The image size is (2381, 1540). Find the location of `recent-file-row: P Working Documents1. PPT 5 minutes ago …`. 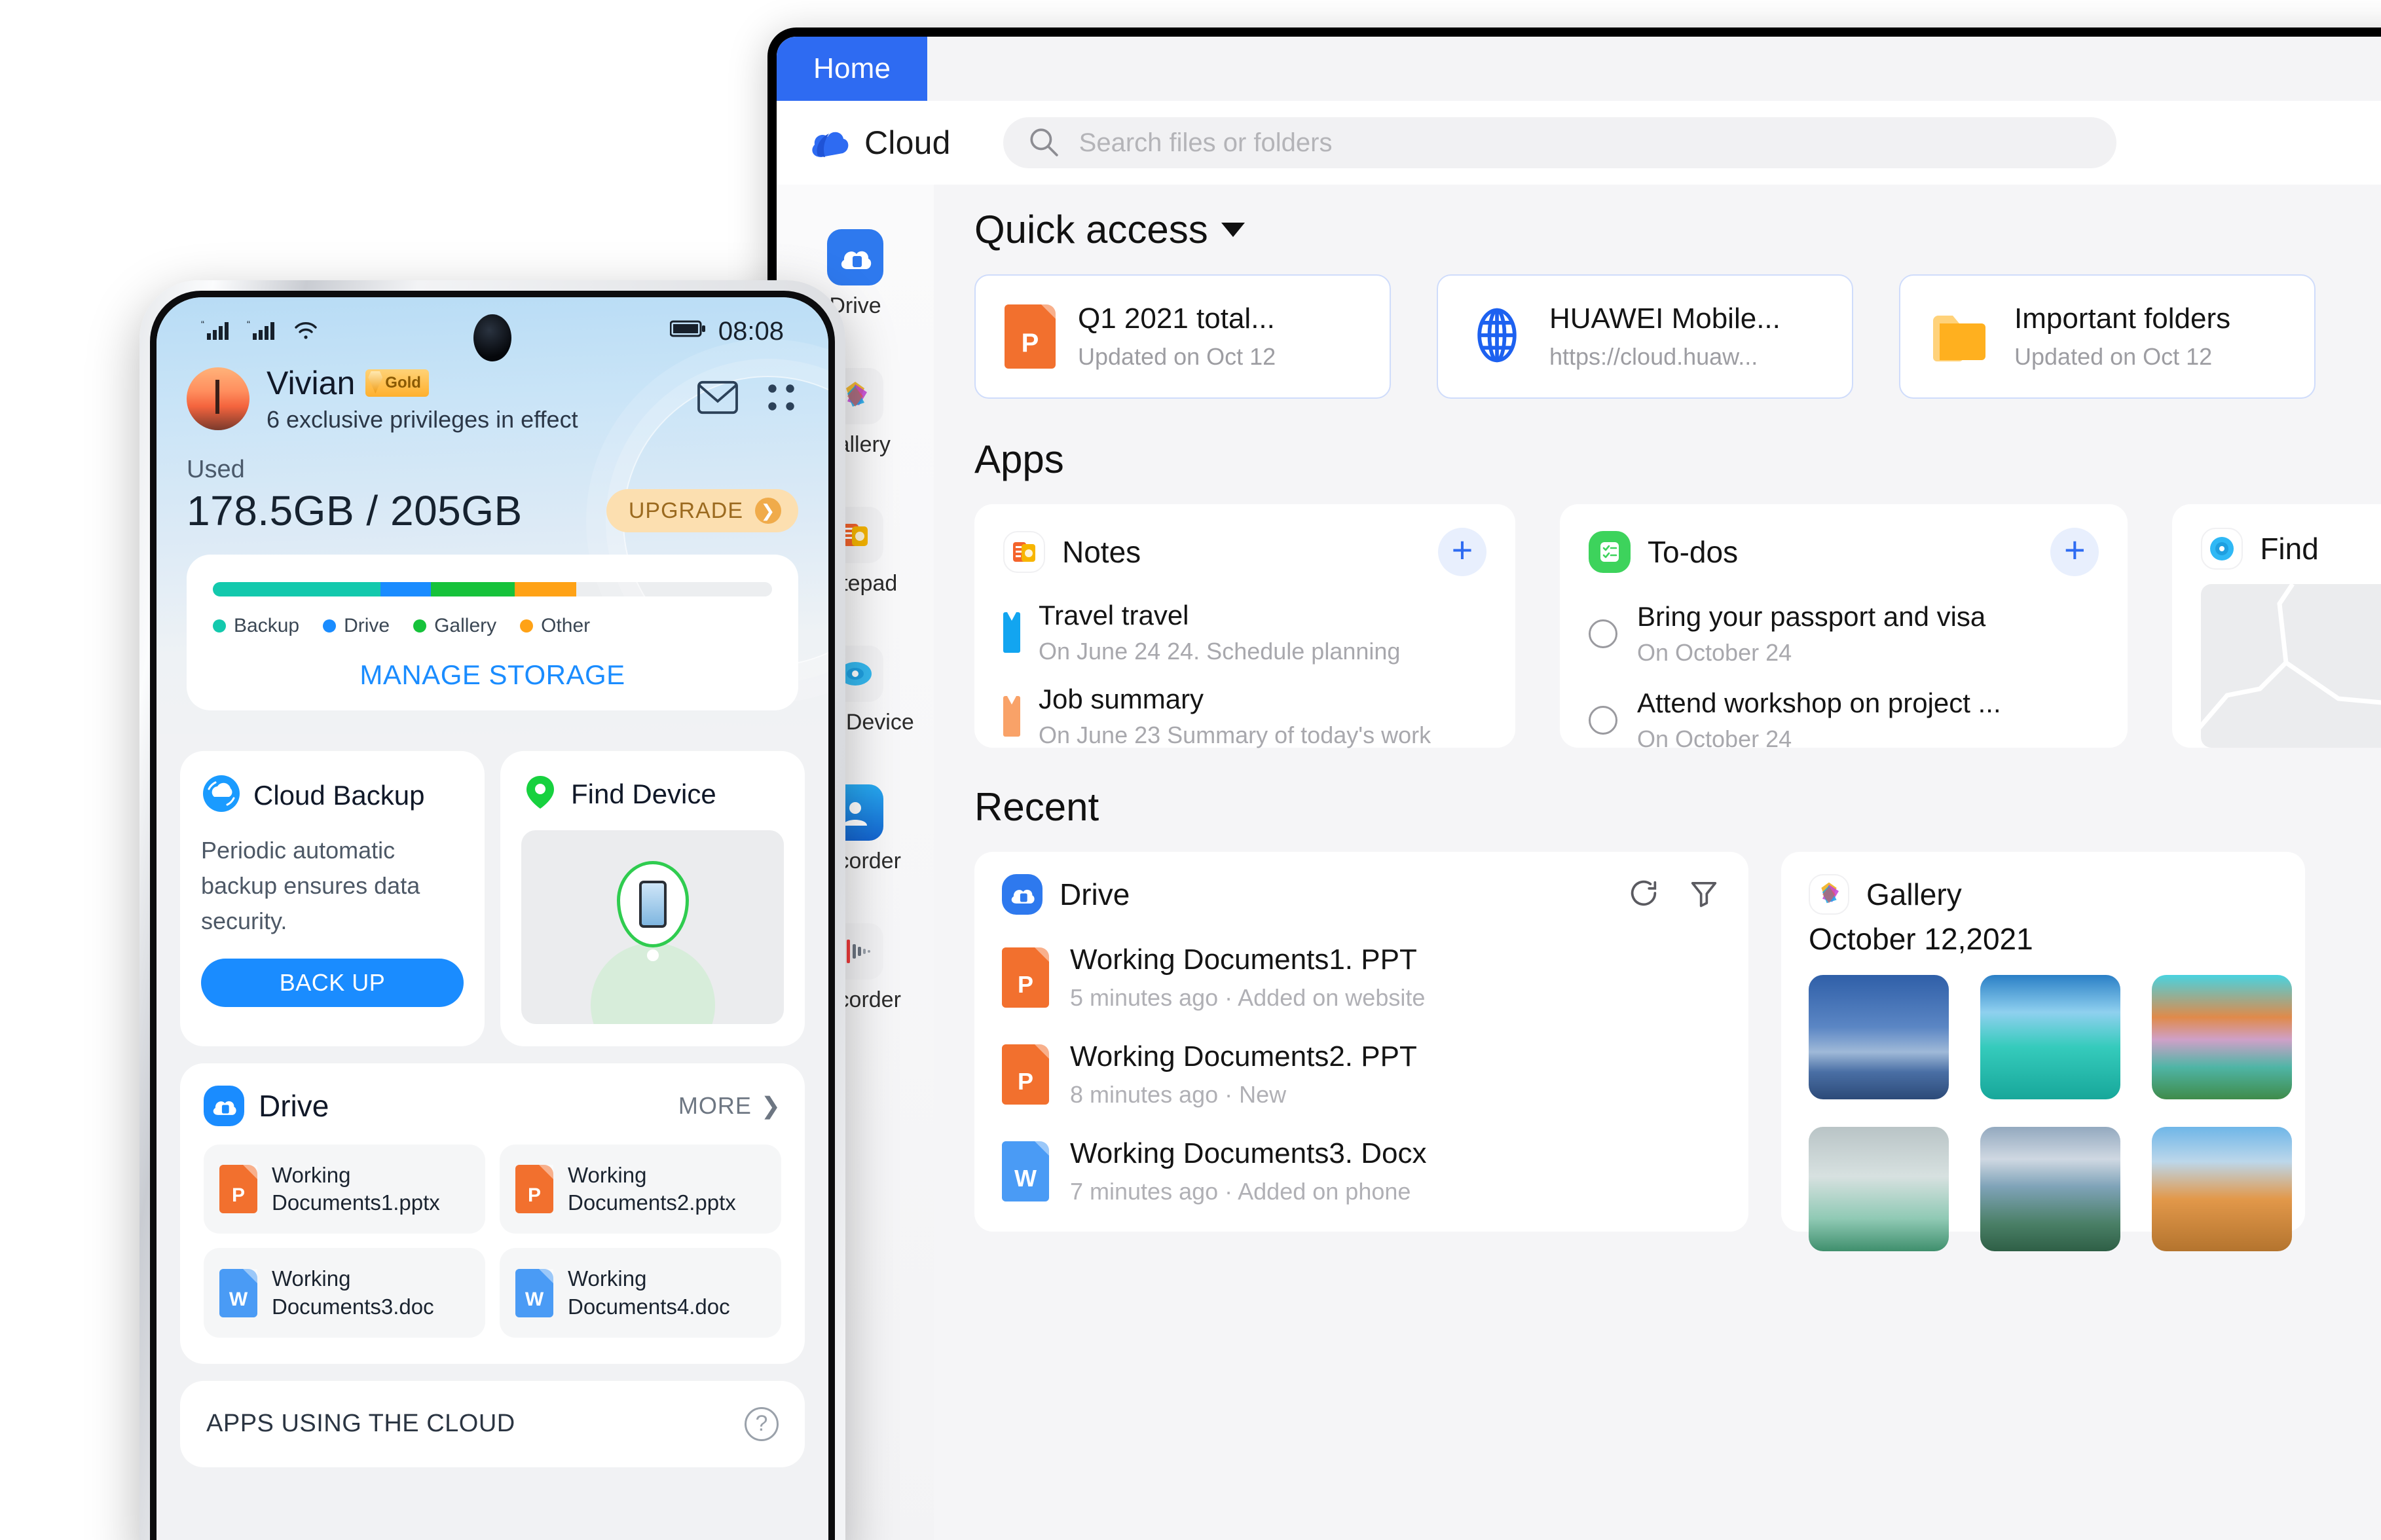

recent-file-row: P Working Documents1. PPT 5 minutes ago … is located at coordinates (1362, 978).